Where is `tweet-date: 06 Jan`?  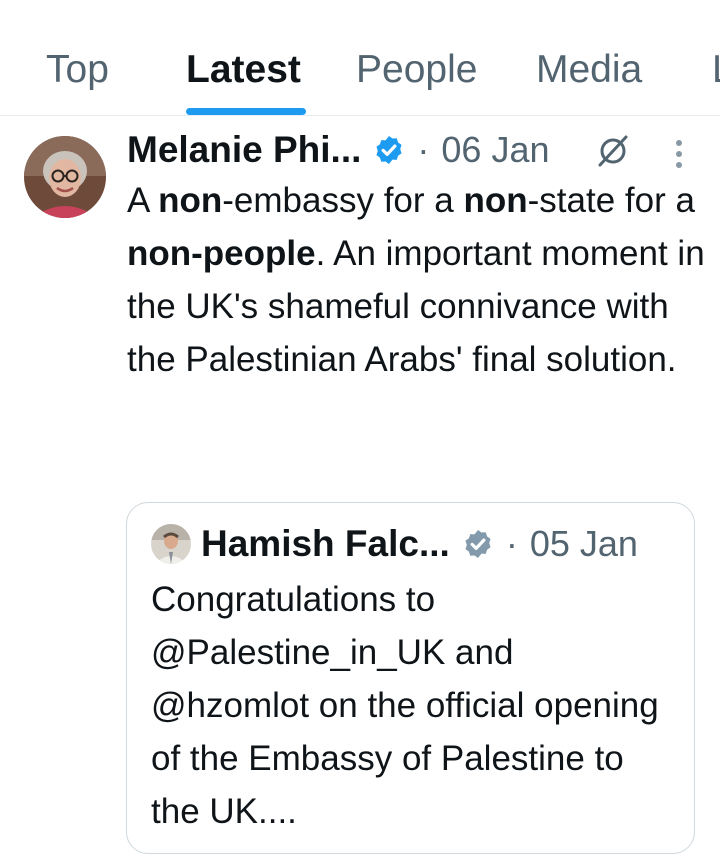 tweet-date: 06 Jan is located at coordinates (495, 150).